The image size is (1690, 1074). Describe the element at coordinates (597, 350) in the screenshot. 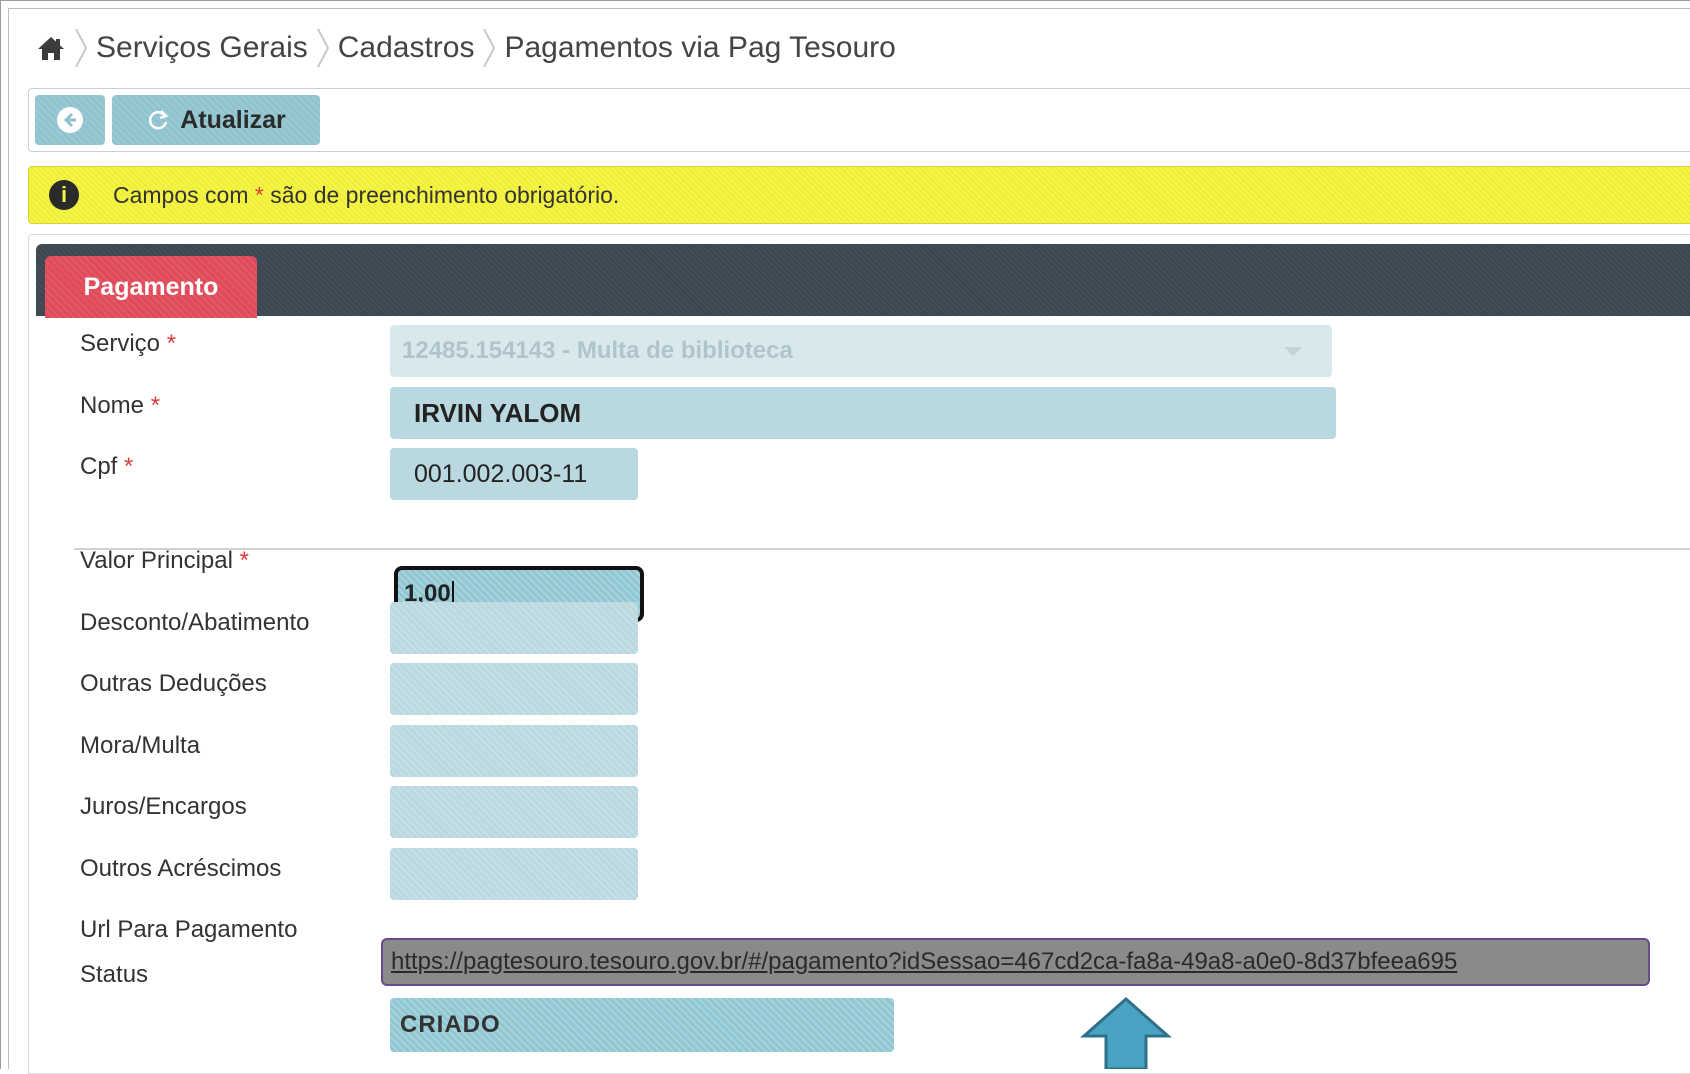

I see `servico-select-value: 12485.154143 - Multa de biblioteca` at that location.